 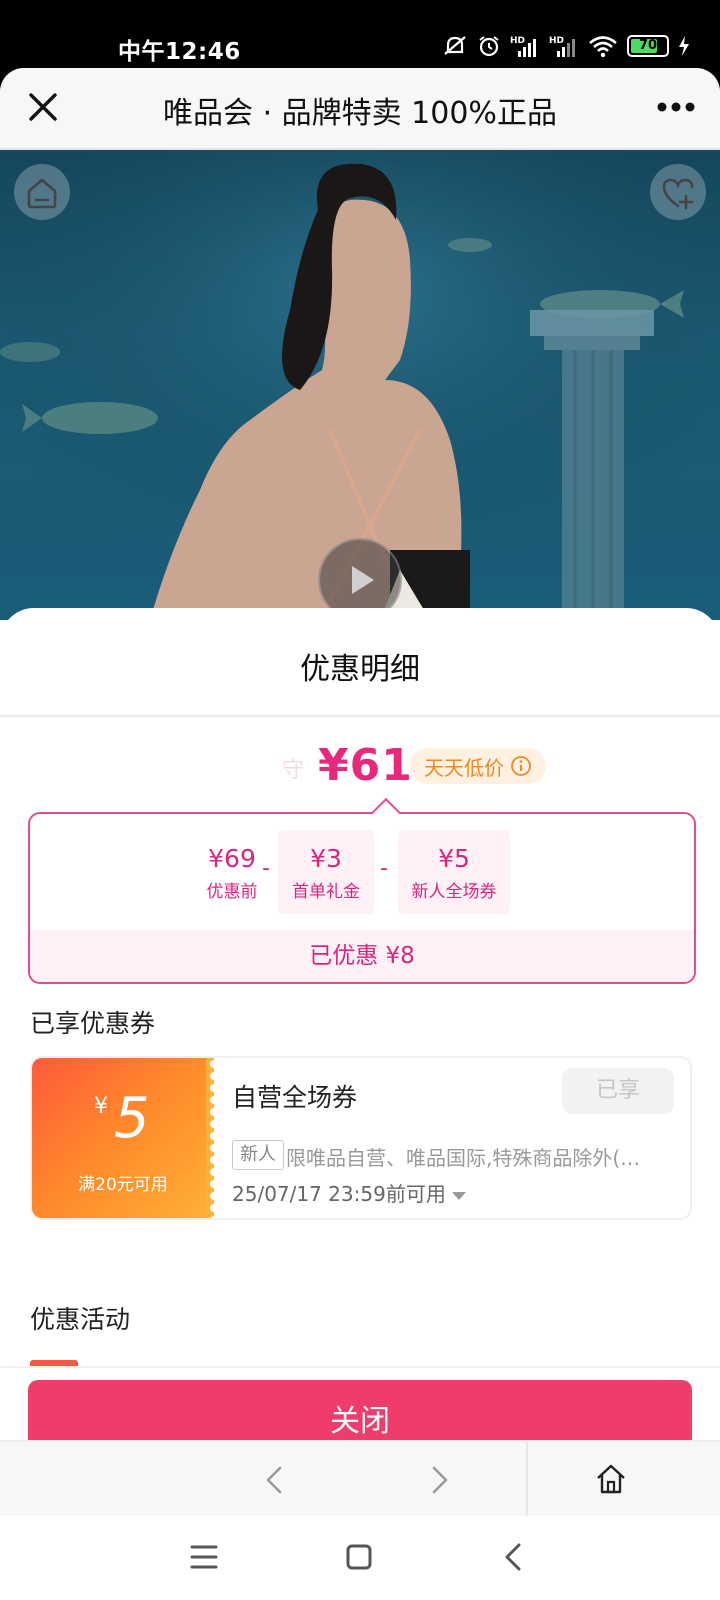 I want to click on total-saved: 已优惠 ¥8, so click(x=362, y=956).